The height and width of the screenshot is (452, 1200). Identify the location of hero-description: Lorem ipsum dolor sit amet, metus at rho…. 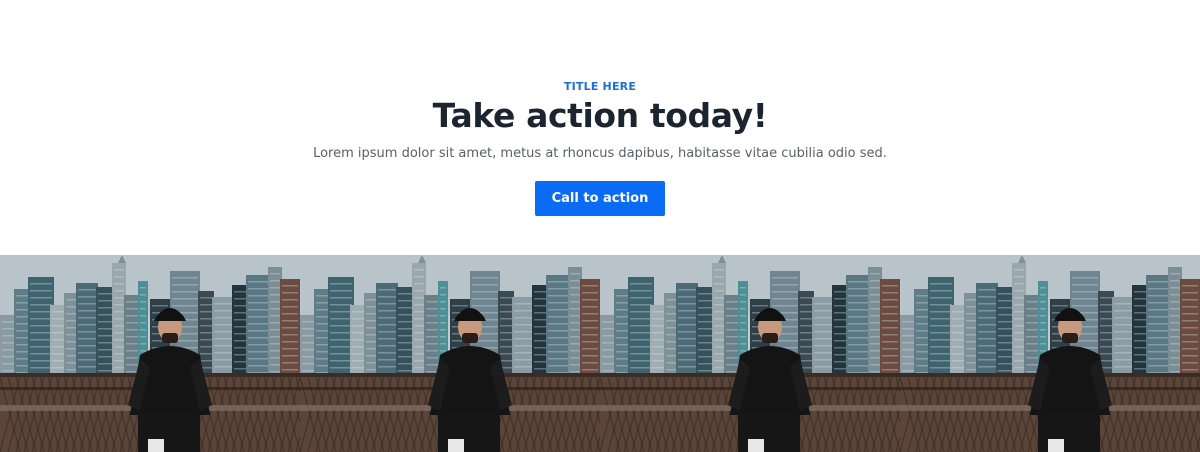
(600, 153).